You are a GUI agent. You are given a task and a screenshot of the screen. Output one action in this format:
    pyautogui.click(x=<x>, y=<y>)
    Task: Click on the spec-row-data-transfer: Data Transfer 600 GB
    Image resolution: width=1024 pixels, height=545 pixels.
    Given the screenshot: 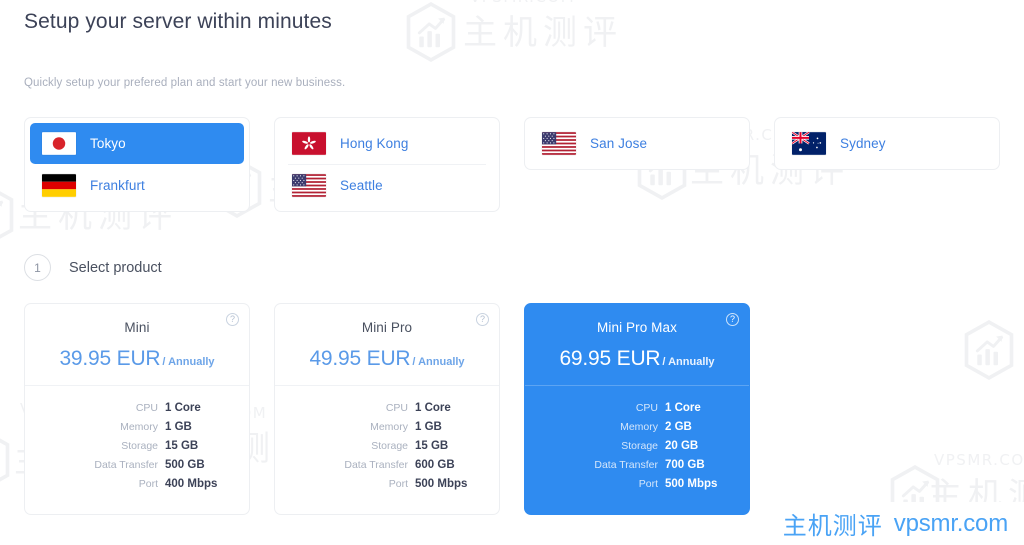 What is the action you would take?
    pyautogui.click(x=381, y=465)
    